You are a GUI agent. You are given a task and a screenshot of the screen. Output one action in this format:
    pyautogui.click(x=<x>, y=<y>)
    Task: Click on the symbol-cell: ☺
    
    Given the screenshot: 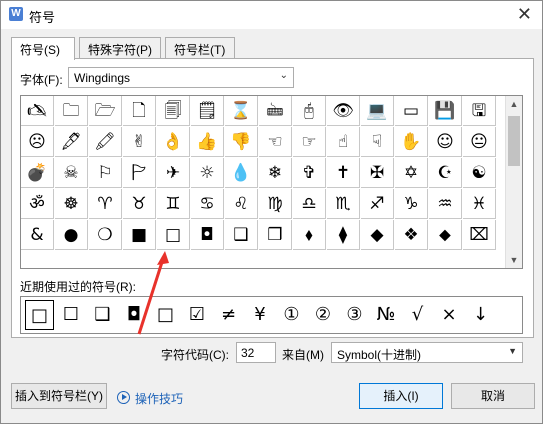 What is the action you would take?
    pyautogui.click(x=445, y=142)
    